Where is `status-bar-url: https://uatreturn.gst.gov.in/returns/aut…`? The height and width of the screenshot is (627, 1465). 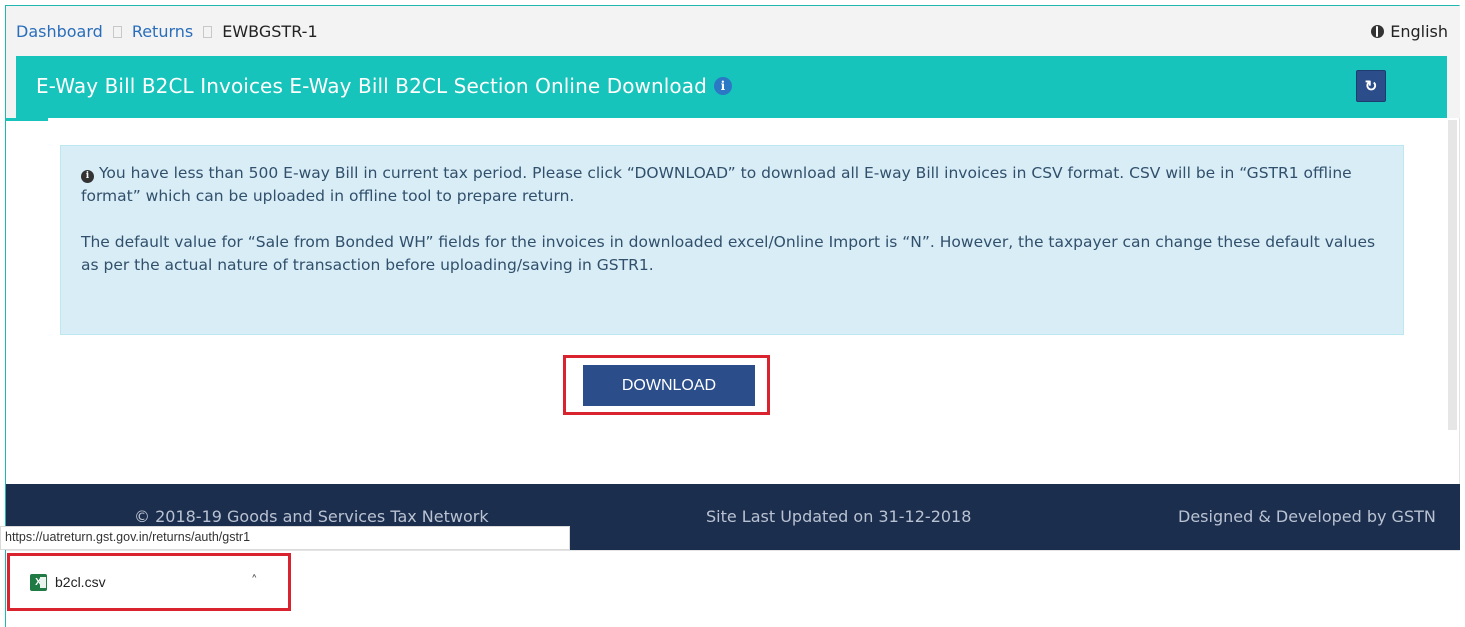 status-bar-url: https://uatreturn.gst.gov.in/returns/aut… is located at coordinates (285, 538).